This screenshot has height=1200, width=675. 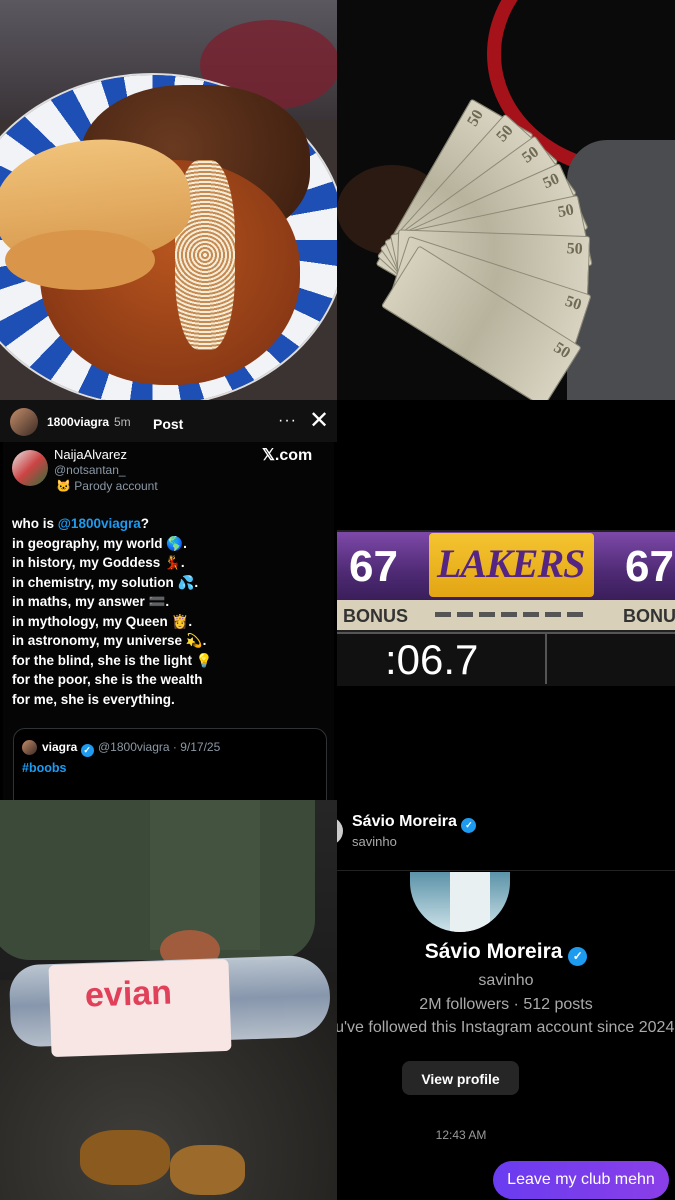 I want to click on profile-stats: 2M followers · 512 posts, so click(x=506, y=1004).